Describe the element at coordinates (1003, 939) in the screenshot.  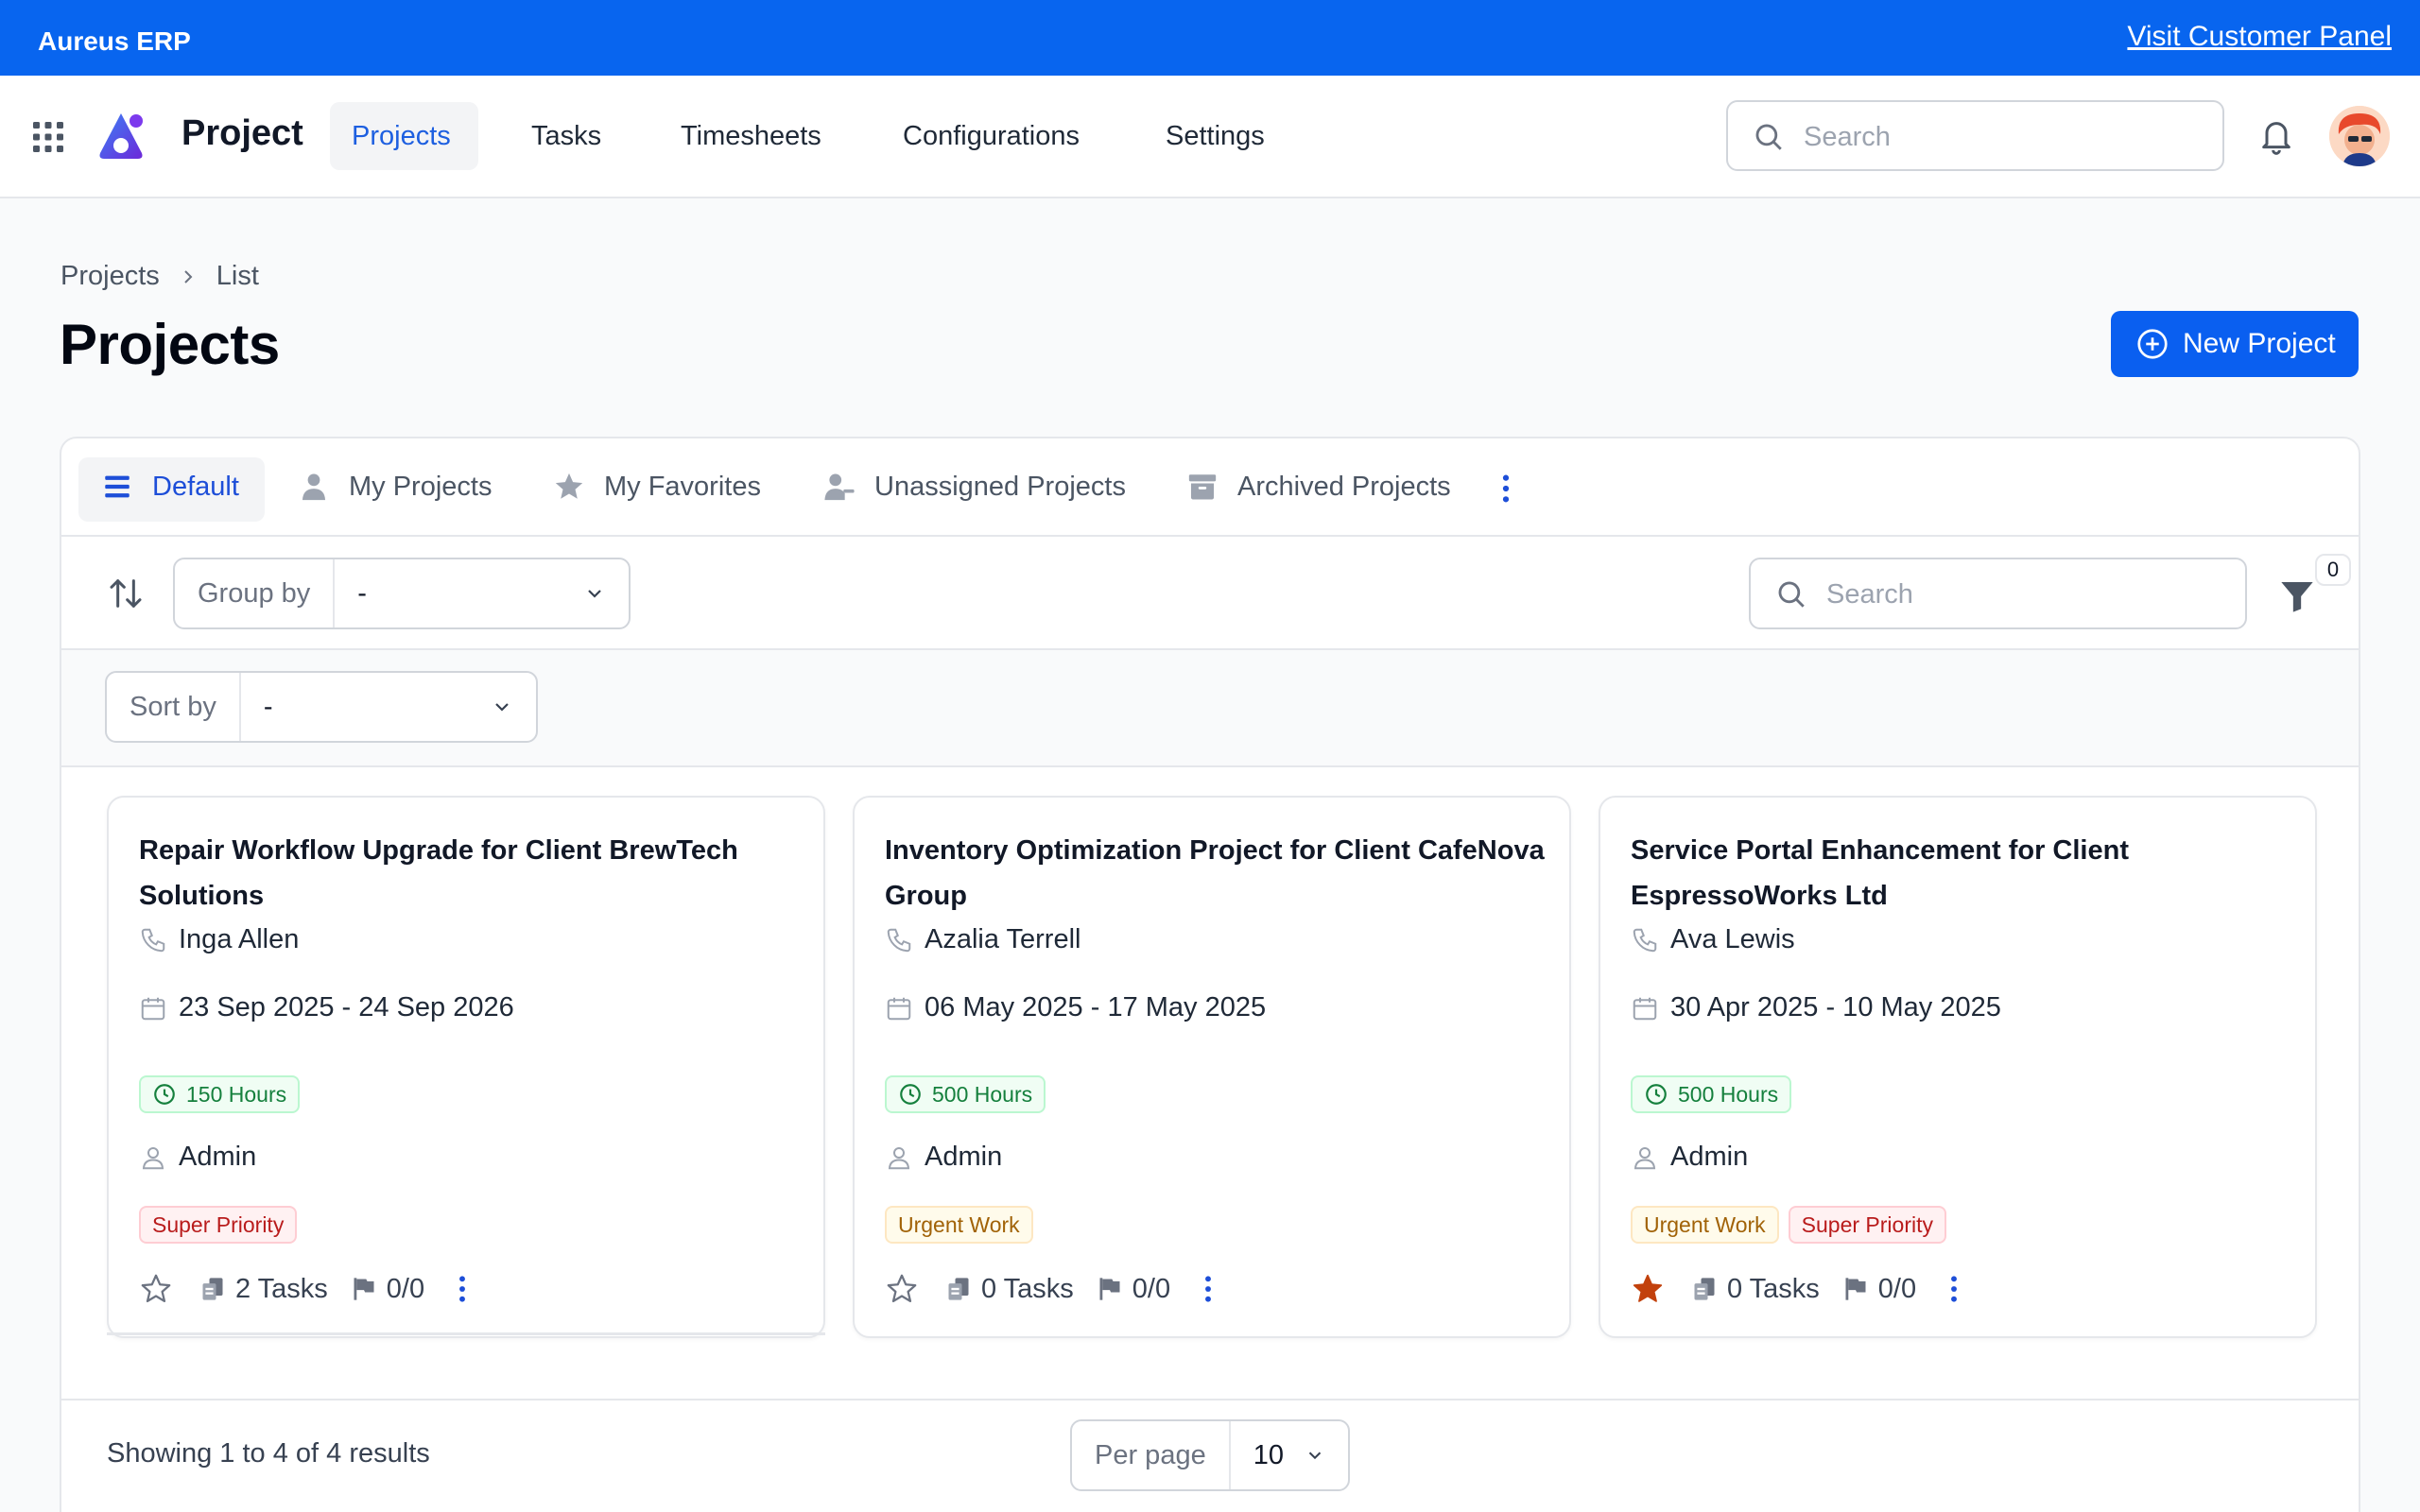
I see `project-contact-name: Azalia Terrell` at that location.